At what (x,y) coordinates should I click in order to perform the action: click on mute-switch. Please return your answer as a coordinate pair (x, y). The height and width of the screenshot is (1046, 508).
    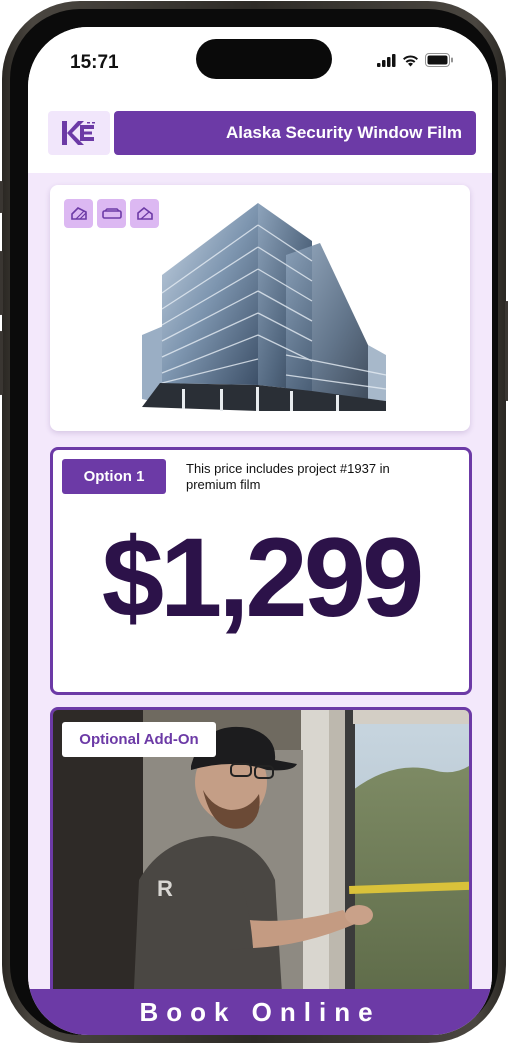
    Looking at the image, I should click on (1, 197).